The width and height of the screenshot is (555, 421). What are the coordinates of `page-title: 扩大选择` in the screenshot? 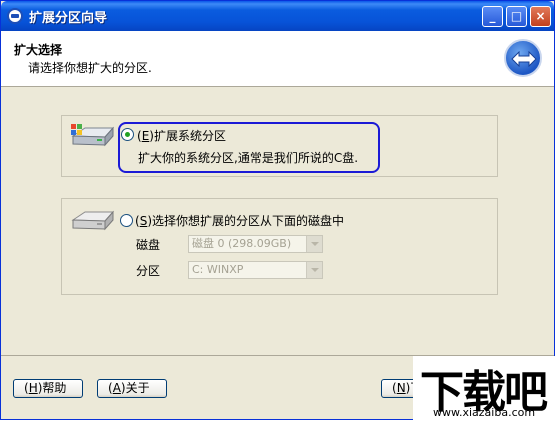 It's located at (38, 50).